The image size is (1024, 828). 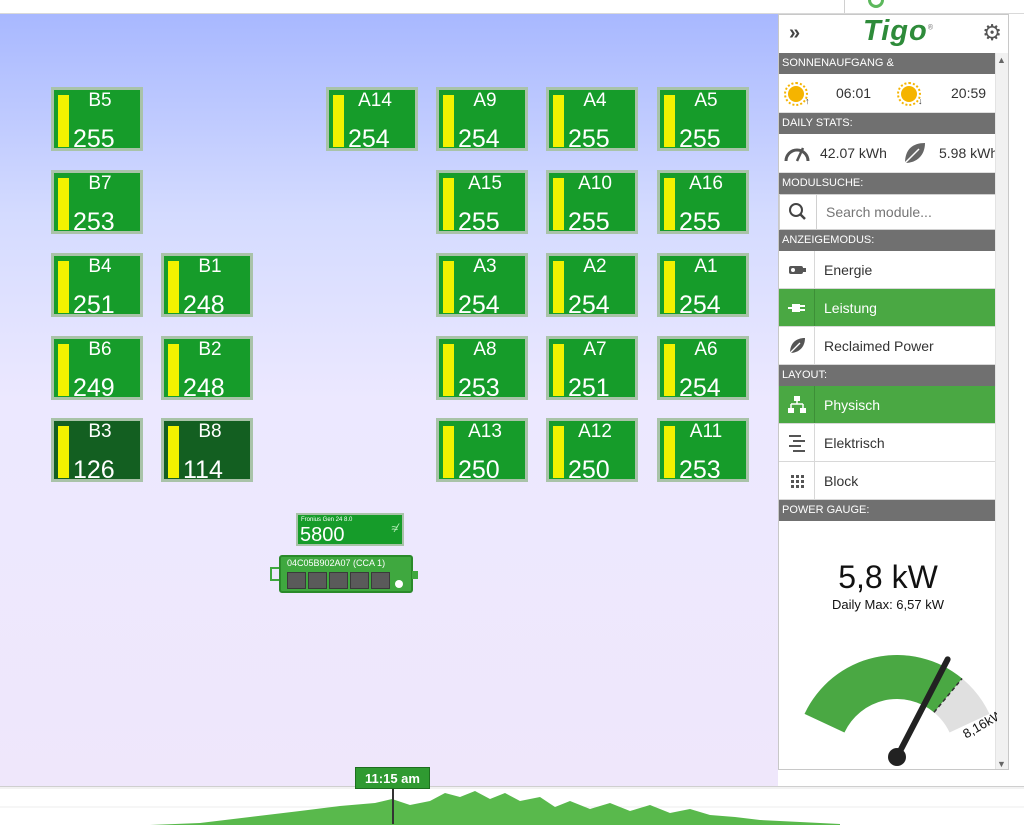 I want to click on sunset-icon, so click(x=909, y=94).